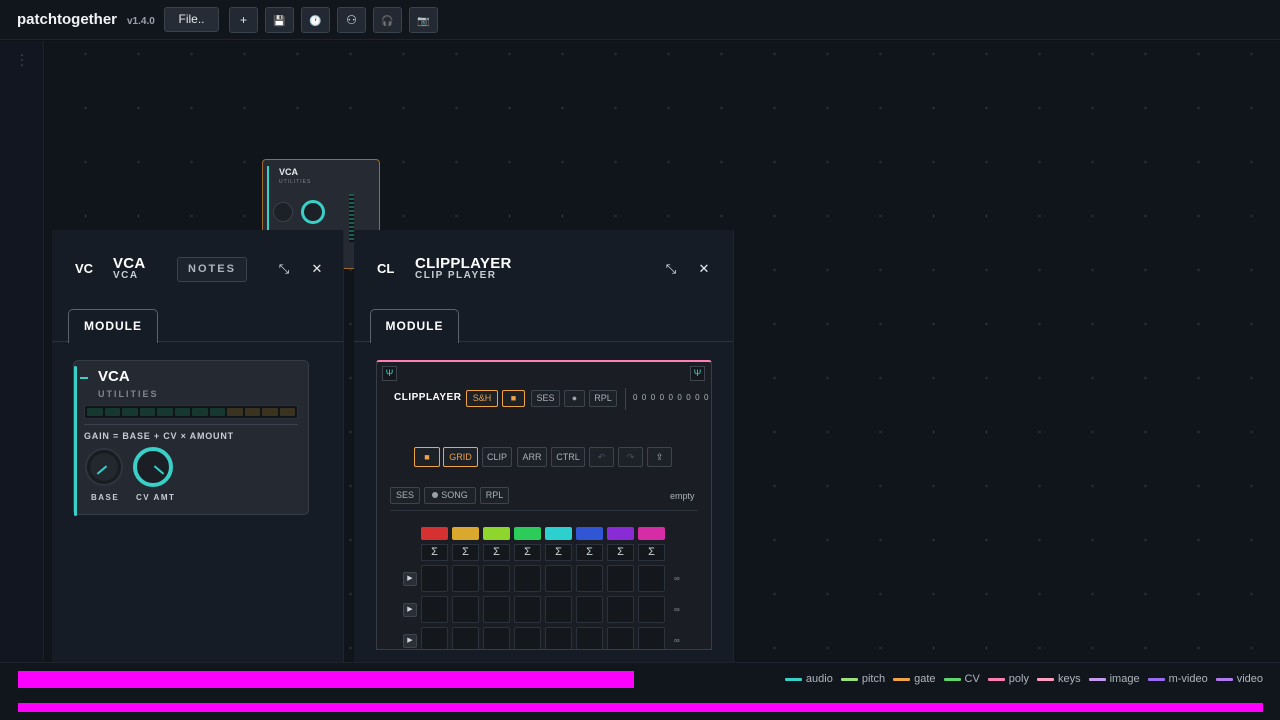 The height and width of the screenshot is (720, 1280). Describe the element at coordinates (589, 552) in the screenshot. I see `track-sum-6: Σ` at that location.